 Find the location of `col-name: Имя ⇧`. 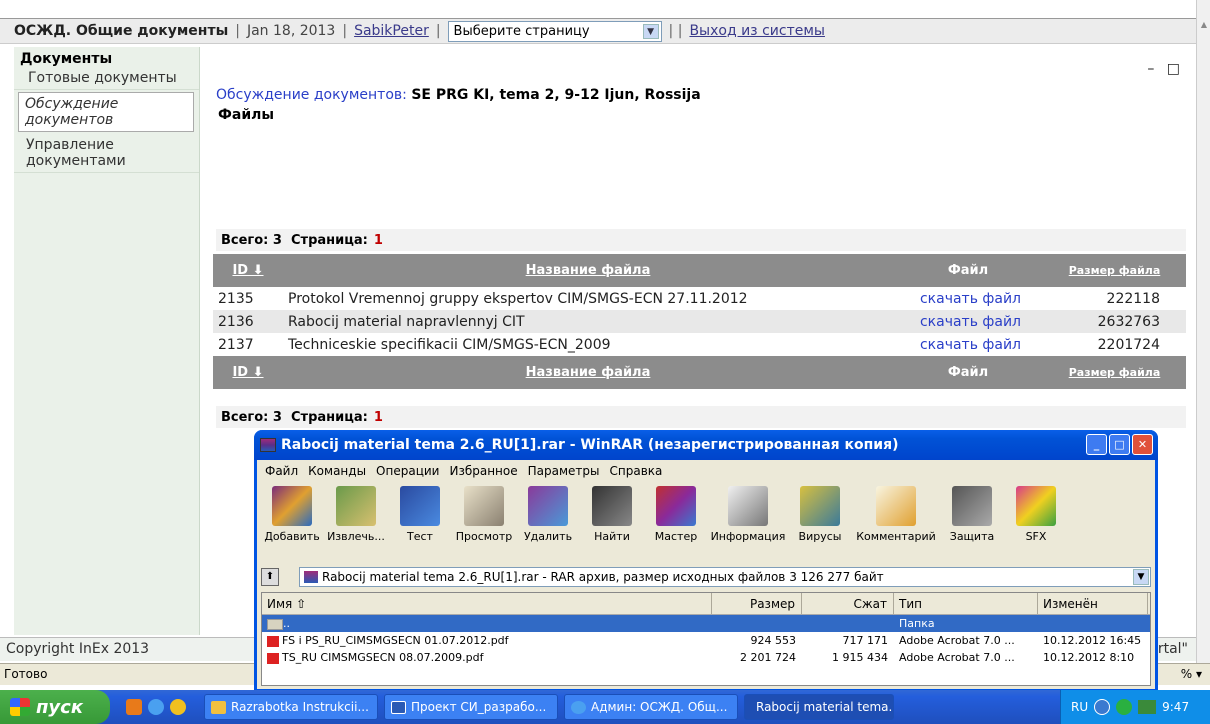

col-name: Имя ⇧ is located at coordinates (487, 603).